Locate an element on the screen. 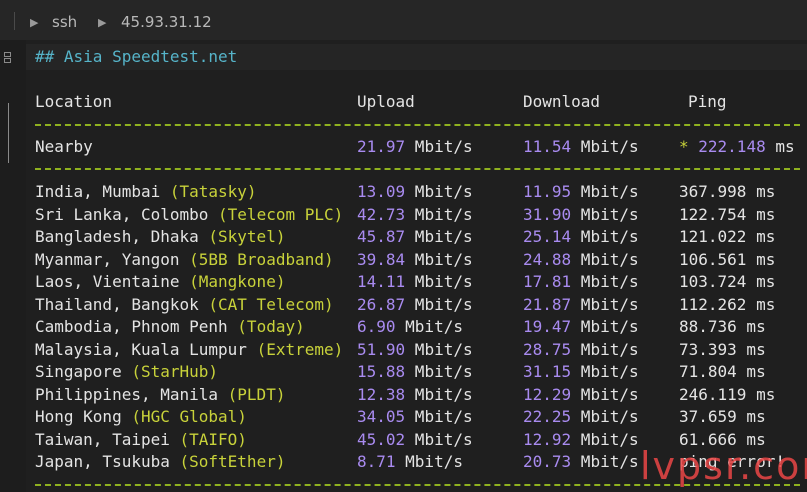 This screenshot has height=492, width=807. upload-cell: 6.90 Mbit/s is located at coordinates (410, 326).